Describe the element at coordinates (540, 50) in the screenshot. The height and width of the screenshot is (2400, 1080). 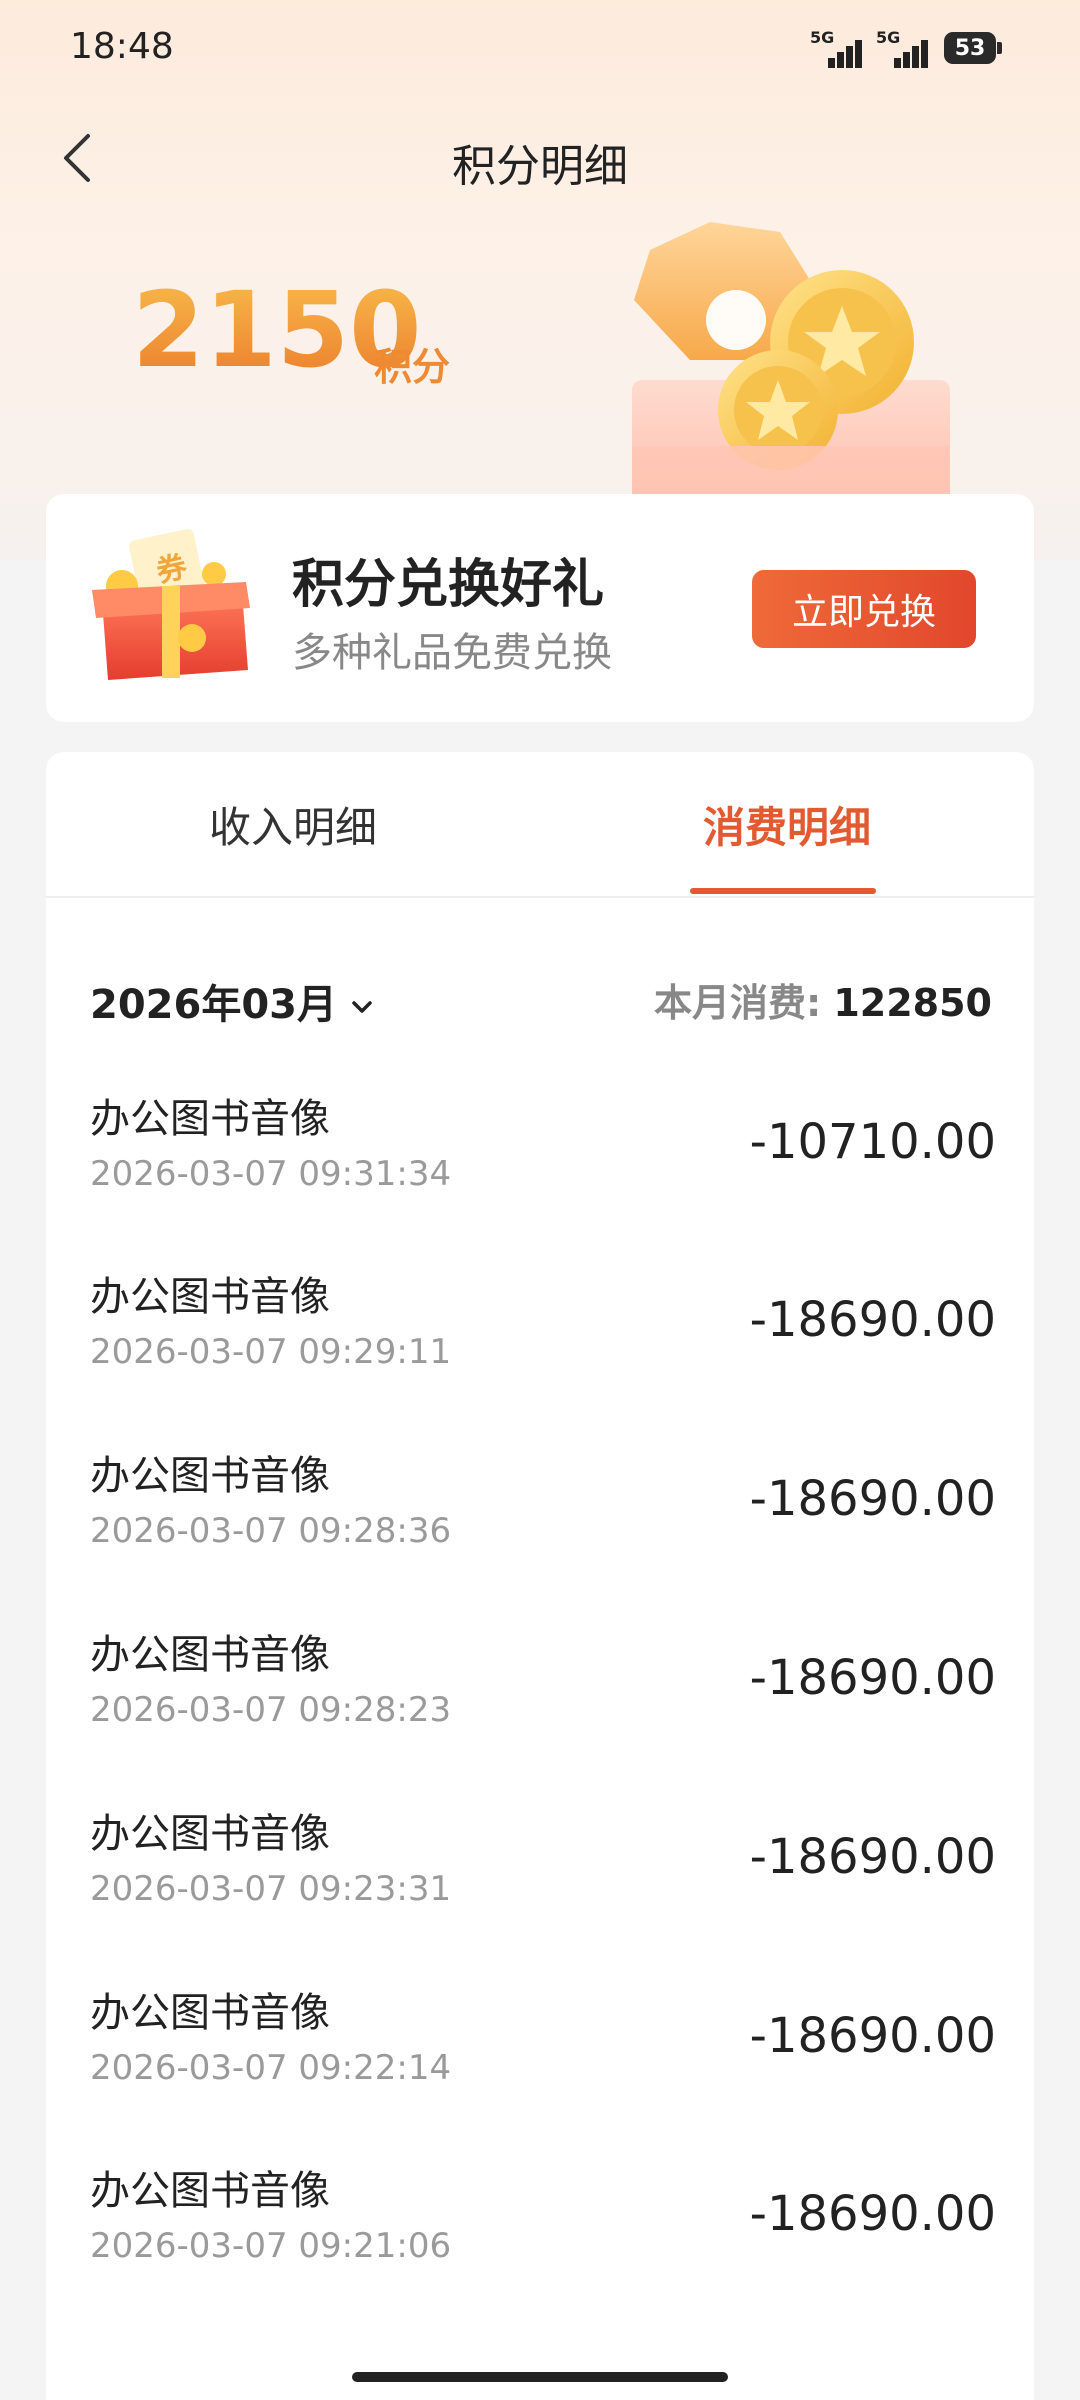
I see `status-bar: 18:48 5G 5G 53` at that location.